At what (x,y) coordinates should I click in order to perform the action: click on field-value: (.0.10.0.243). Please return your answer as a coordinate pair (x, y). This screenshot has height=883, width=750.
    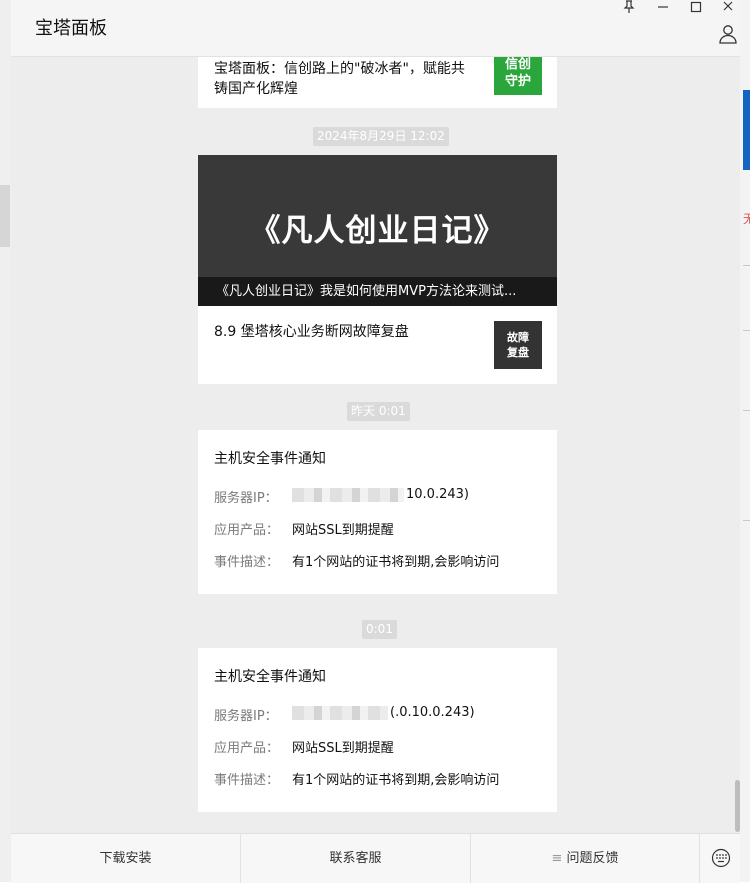
    Looking at the image, I should click on (383, 712).